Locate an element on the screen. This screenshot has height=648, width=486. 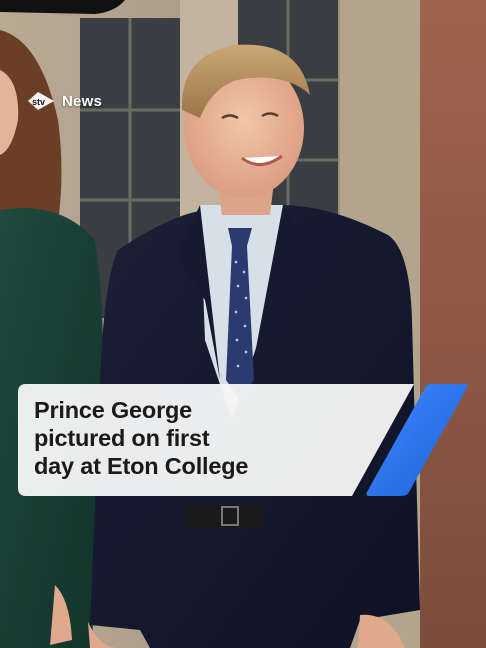
stv-news-logo: stv News is located at coordinates (64, 101).